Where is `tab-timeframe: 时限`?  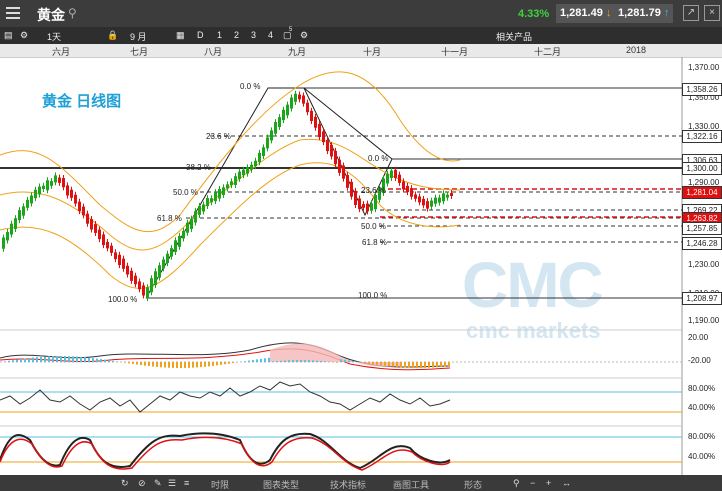 tab-timeframe: 时限 is located at coordinates (220, 484).